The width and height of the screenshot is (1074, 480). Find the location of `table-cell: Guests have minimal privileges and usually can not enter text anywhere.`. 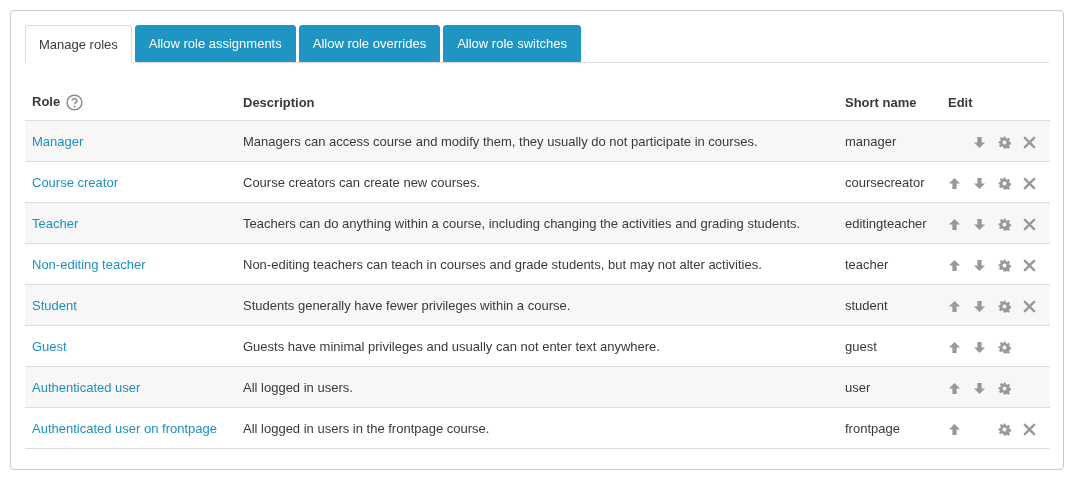

table-cell: Guests have minimal privileges and usually can not enter text anywhere. is located at coordinates (451, 346).